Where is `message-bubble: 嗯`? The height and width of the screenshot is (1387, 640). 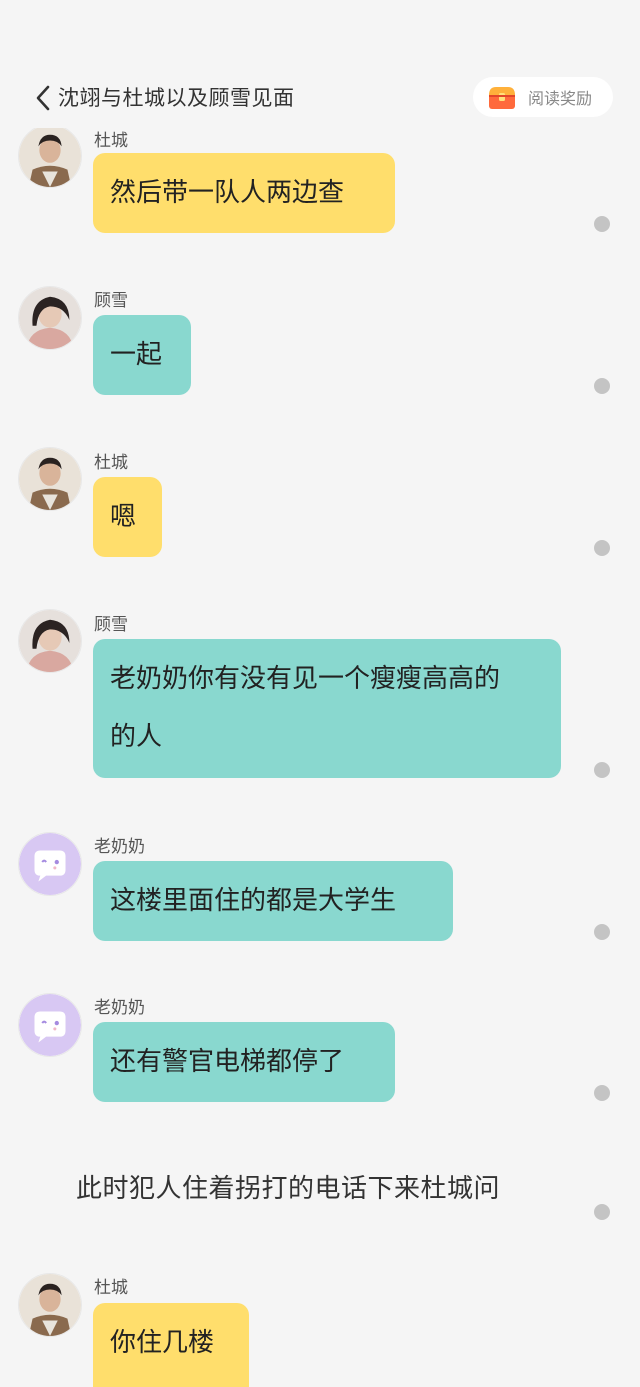 message-bubble: 嗯 is located at coordinates (127, 517).